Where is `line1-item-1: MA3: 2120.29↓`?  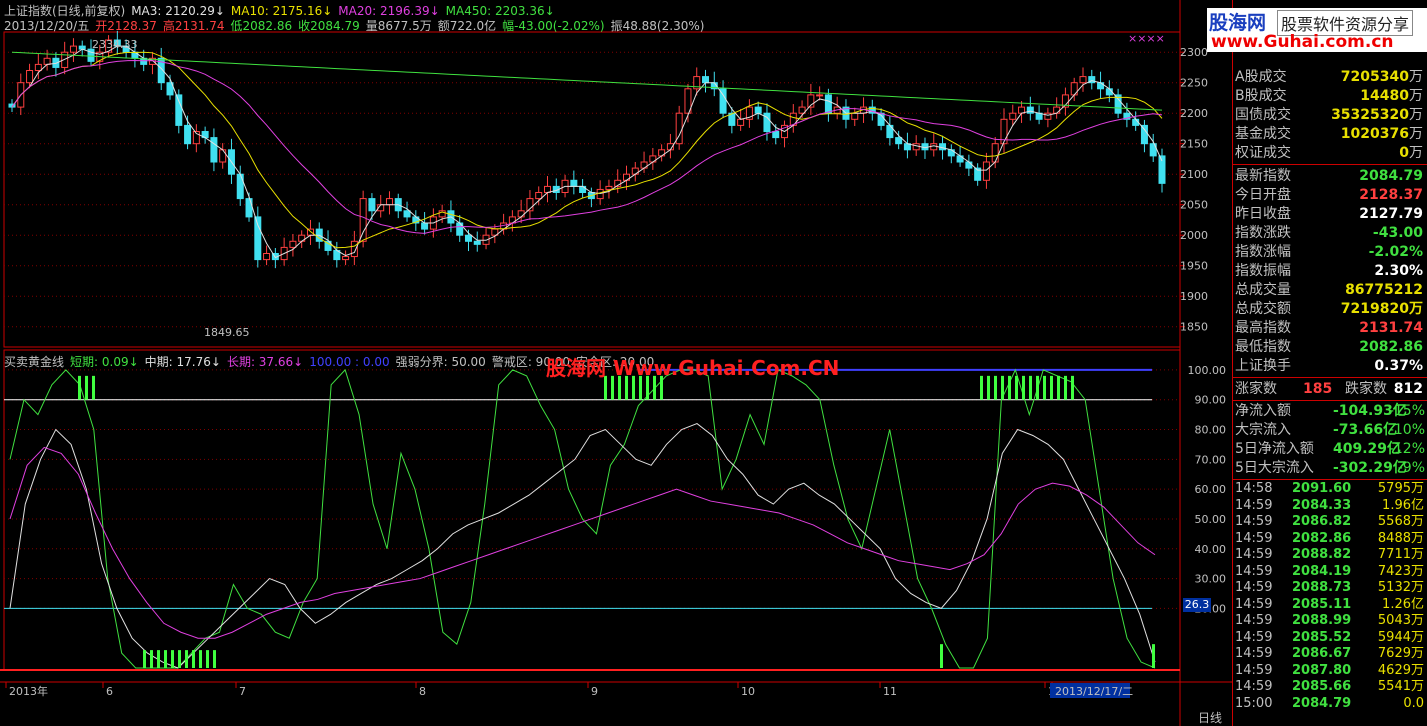
line1-item-1: MA3: 2120.29↓ is located at coordinates (178, 11).